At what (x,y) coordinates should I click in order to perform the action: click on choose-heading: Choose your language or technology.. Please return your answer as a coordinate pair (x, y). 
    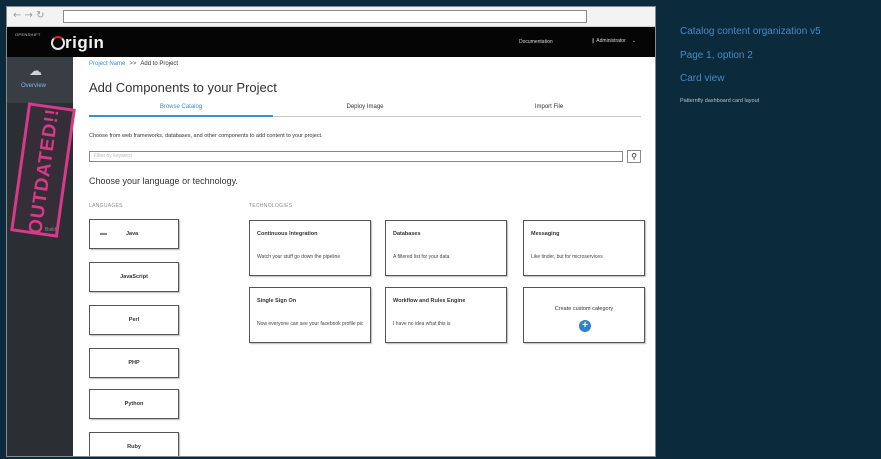
    Looking at the image, I should click on (163, 181).